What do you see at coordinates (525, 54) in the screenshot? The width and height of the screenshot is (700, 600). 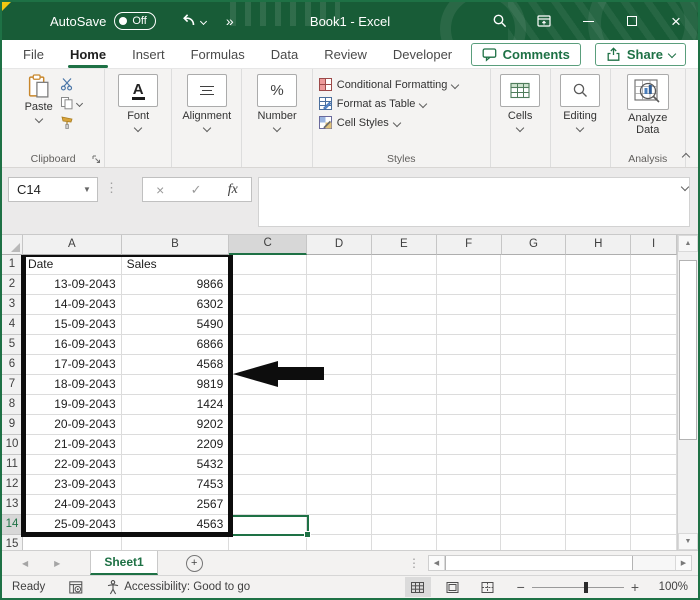 I see `comments-button: Comments` at bounding box center [525, 54].